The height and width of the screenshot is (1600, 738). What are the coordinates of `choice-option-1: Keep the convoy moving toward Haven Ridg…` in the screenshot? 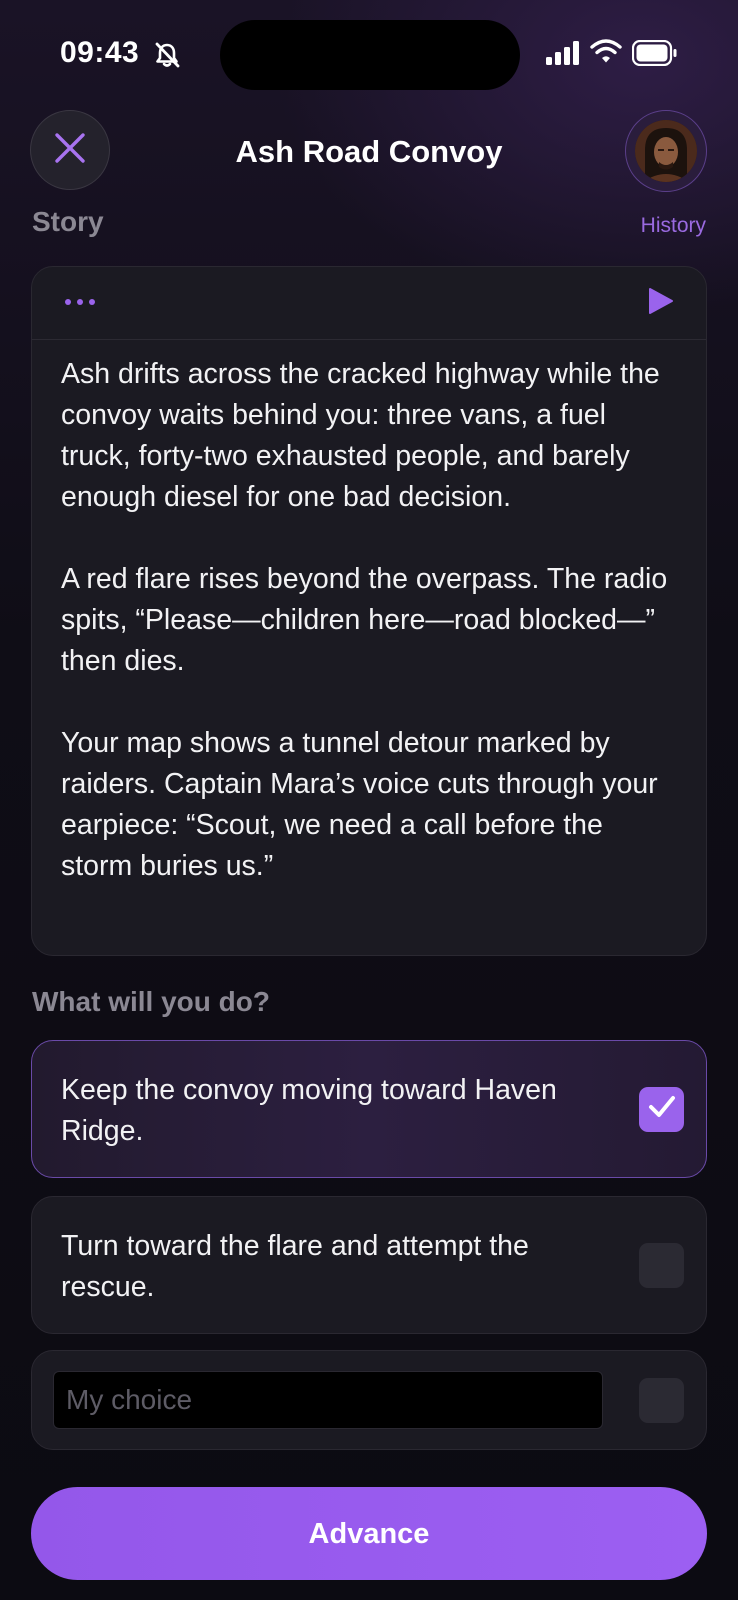 It's located at (369, 1109).